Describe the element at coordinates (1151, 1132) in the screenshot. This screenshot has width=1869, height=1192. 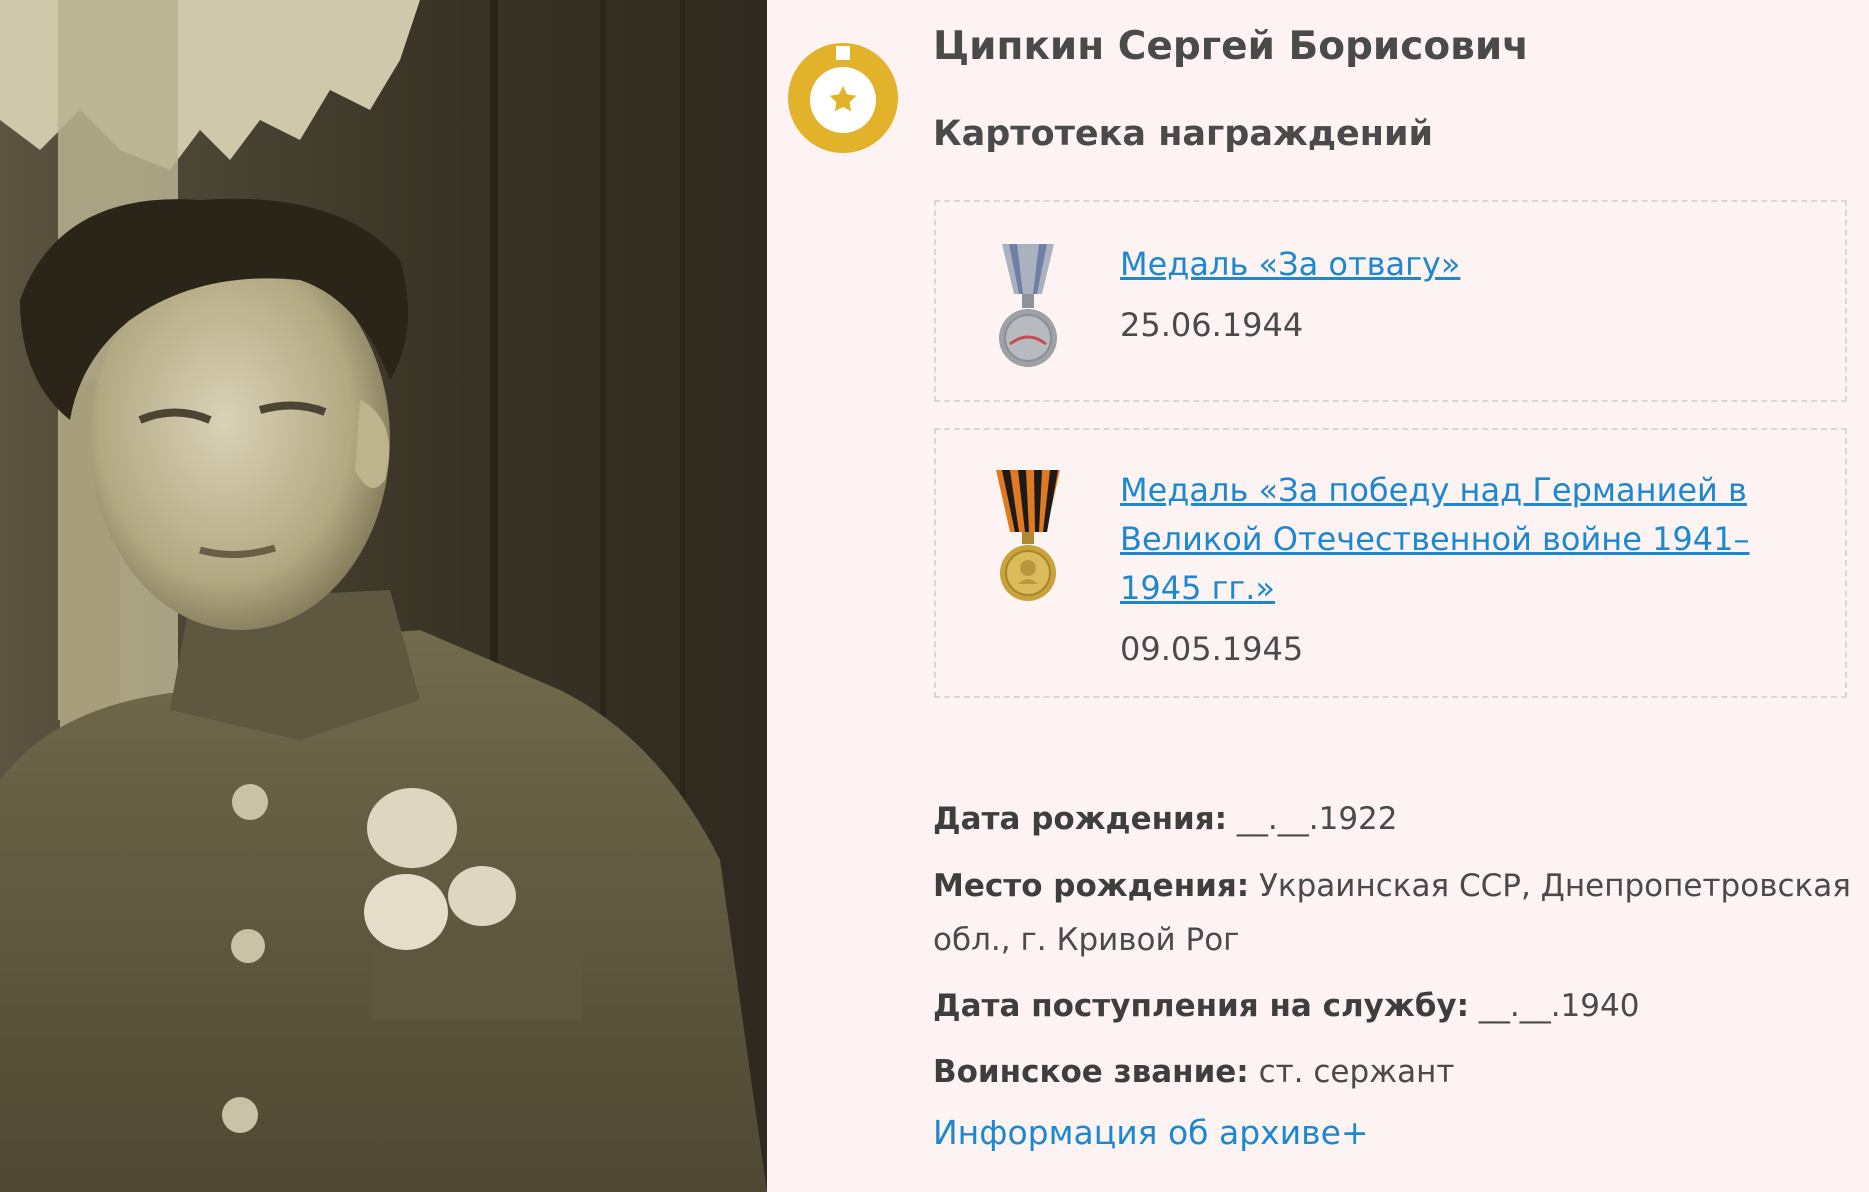
I see `archive-info-link: Информация об архиве+` at that location.